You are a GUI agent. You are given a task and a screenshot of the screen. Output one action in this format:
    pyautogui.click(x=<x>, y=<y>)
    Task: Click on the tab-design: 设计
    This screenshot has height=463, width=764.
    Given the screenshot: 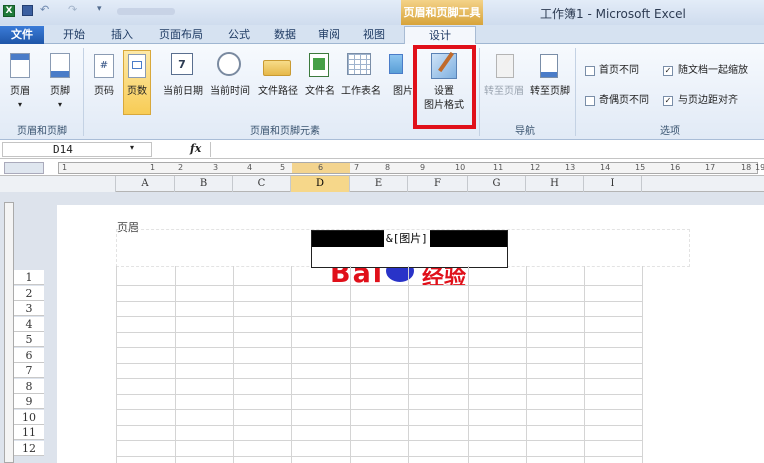 What is the action you would take?
    pyautogui.click(x=440, y=35)
    